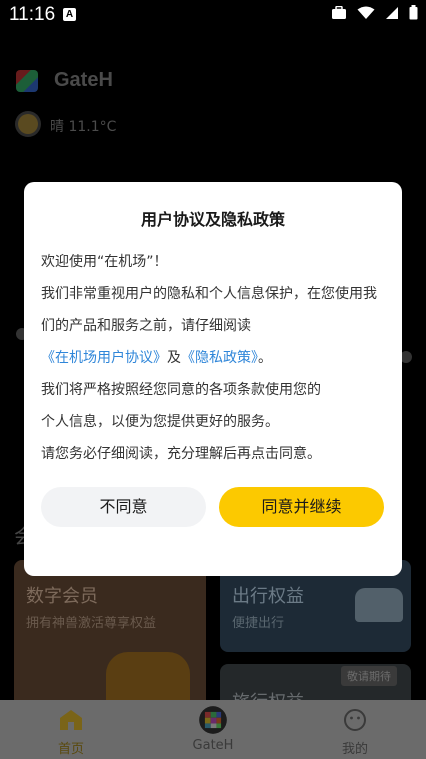 The image size is (426, 759). I want to click on tab-label-gateh: GateH, so click(213, 745).